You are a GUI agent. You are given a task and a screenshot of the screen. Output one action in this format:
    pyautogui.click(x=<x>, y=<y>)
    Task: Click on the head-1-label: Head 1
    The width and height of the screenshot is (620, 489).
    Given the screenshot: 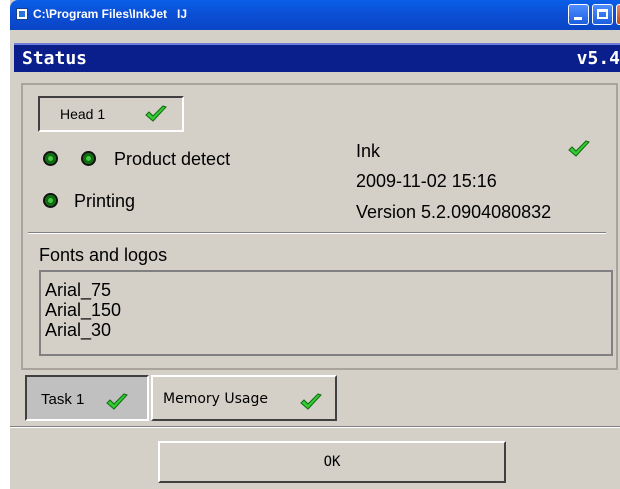 What is the action you would take?
    pyautogui.click(x=83, y=114)
    